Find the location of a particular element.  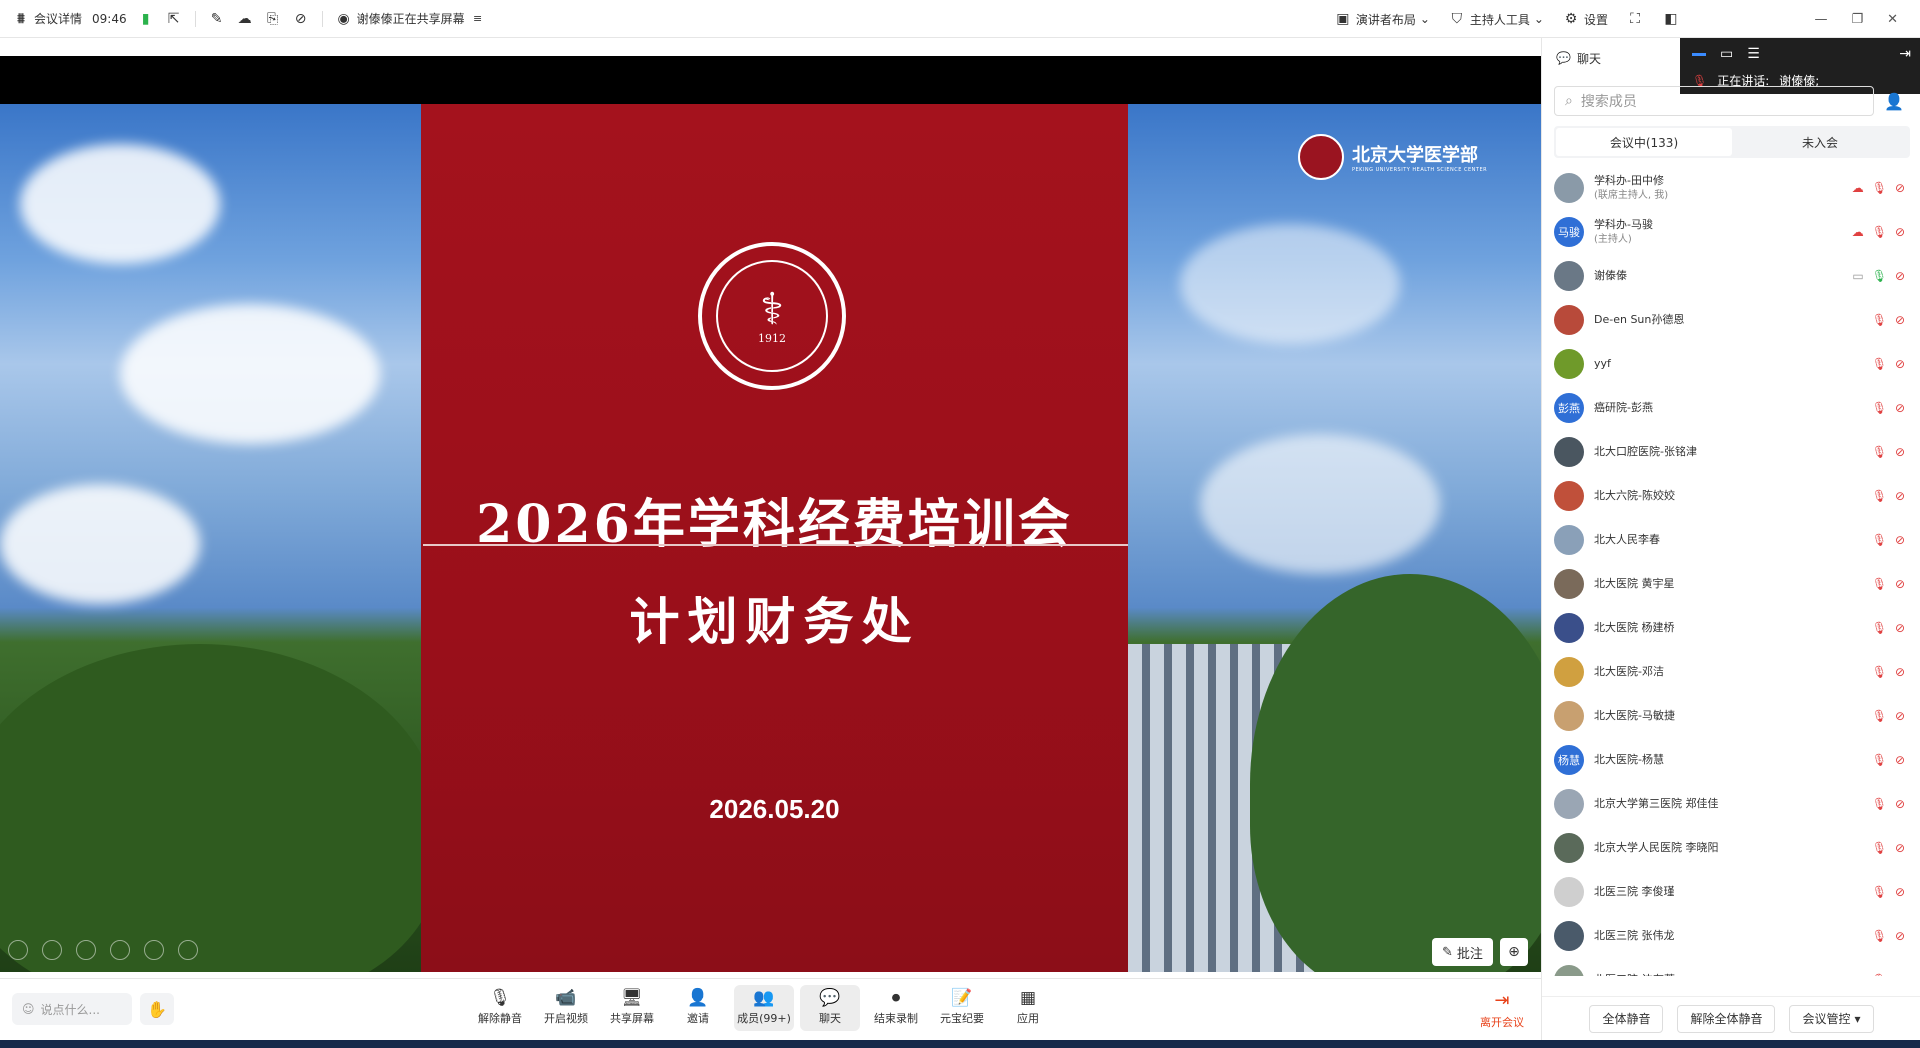

participant-row: 北医三院 张伟龙 🎙 ⊘ is located at coordinates (1731, 936).